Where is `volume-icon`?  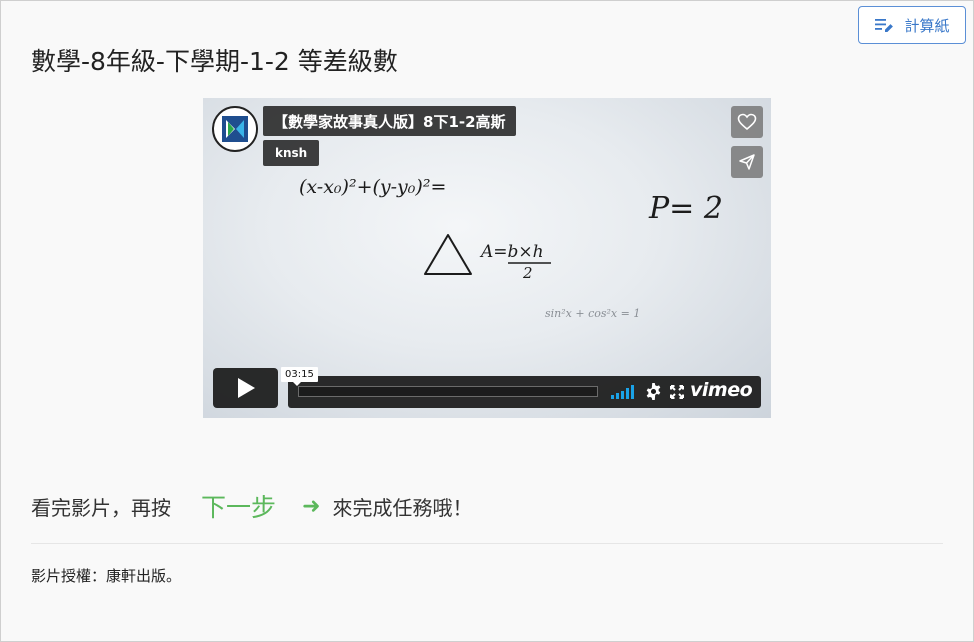
volume-icon is located at coordinates (623, 392).